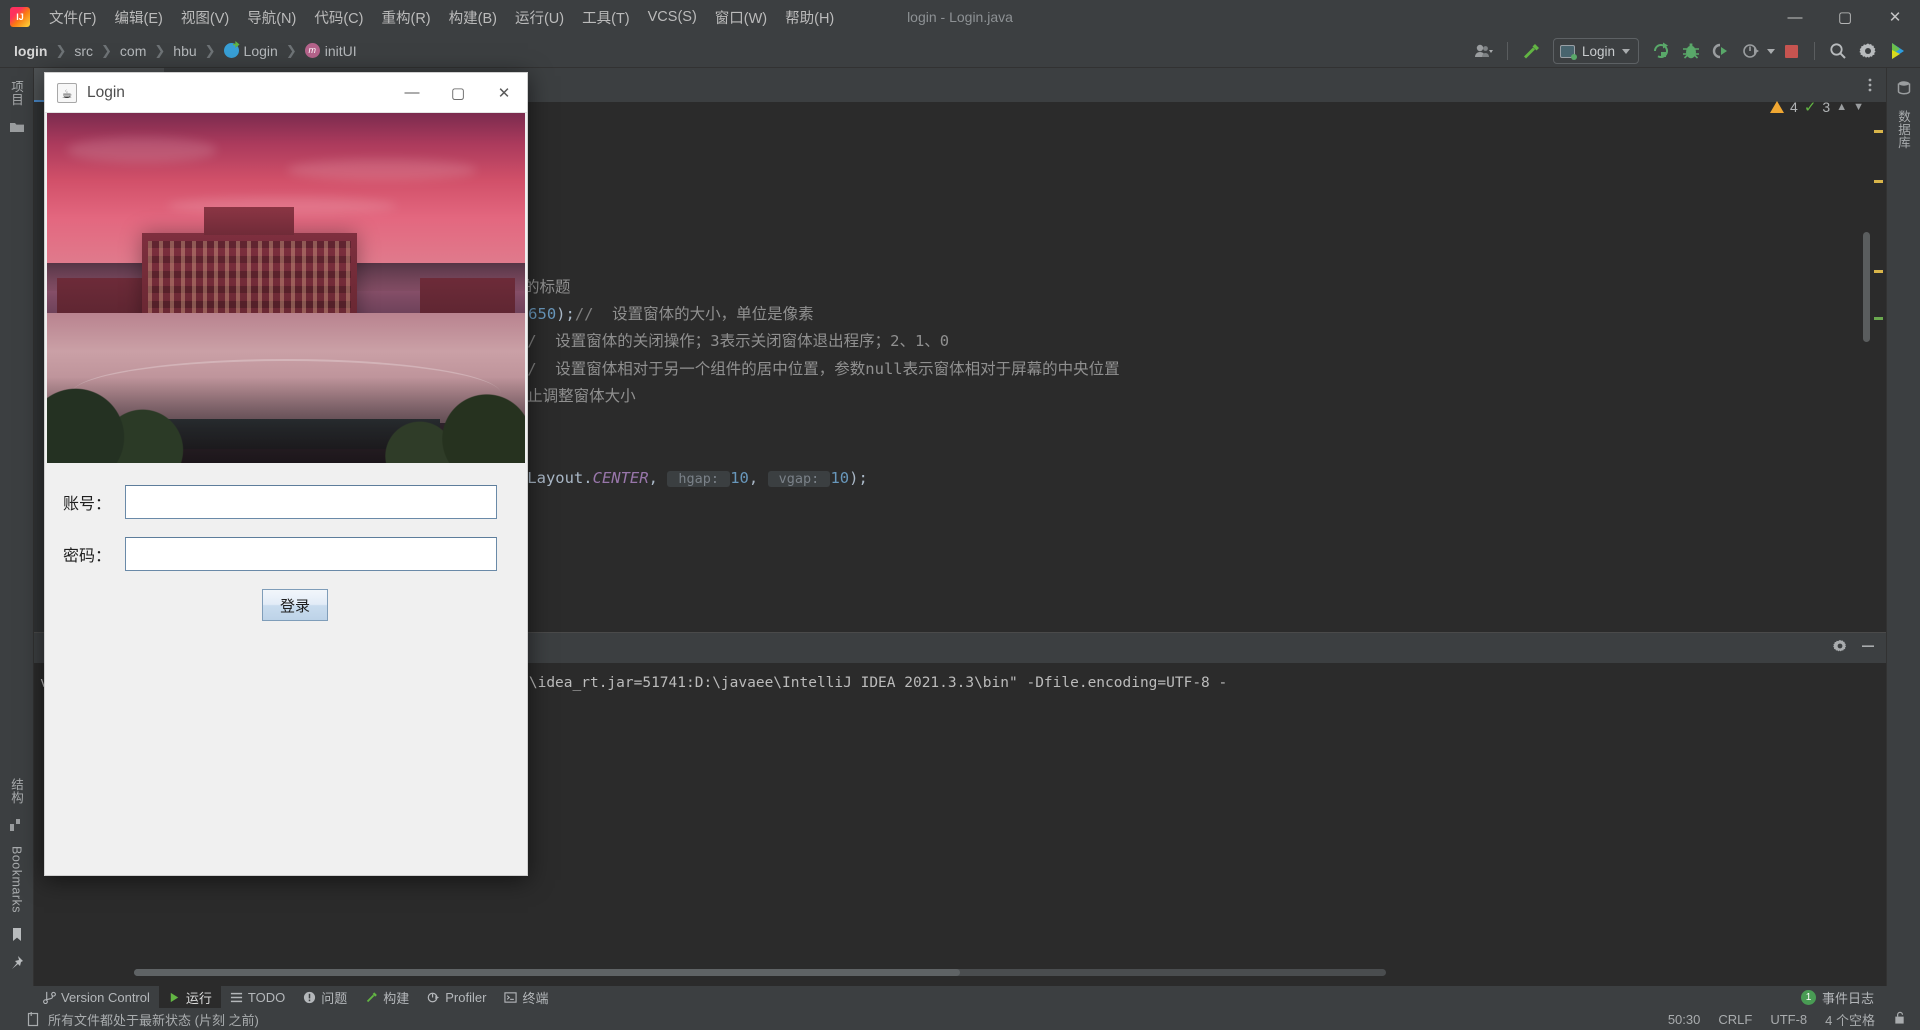 The height and width of the screenshot is (1030, 1920). What do you see at coordinates (1878, 367) in the screenshot?
I see `editor-marker-bar` at bounding box center [1878, 367].